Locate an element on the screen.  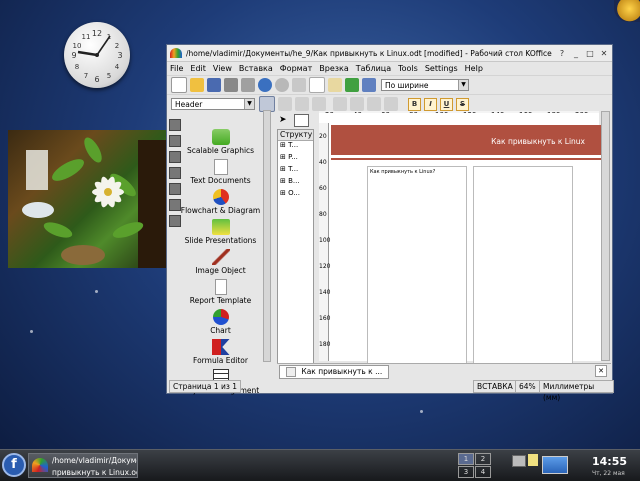
desktop-pager-2: 2 is located at coordinates (483, 459).